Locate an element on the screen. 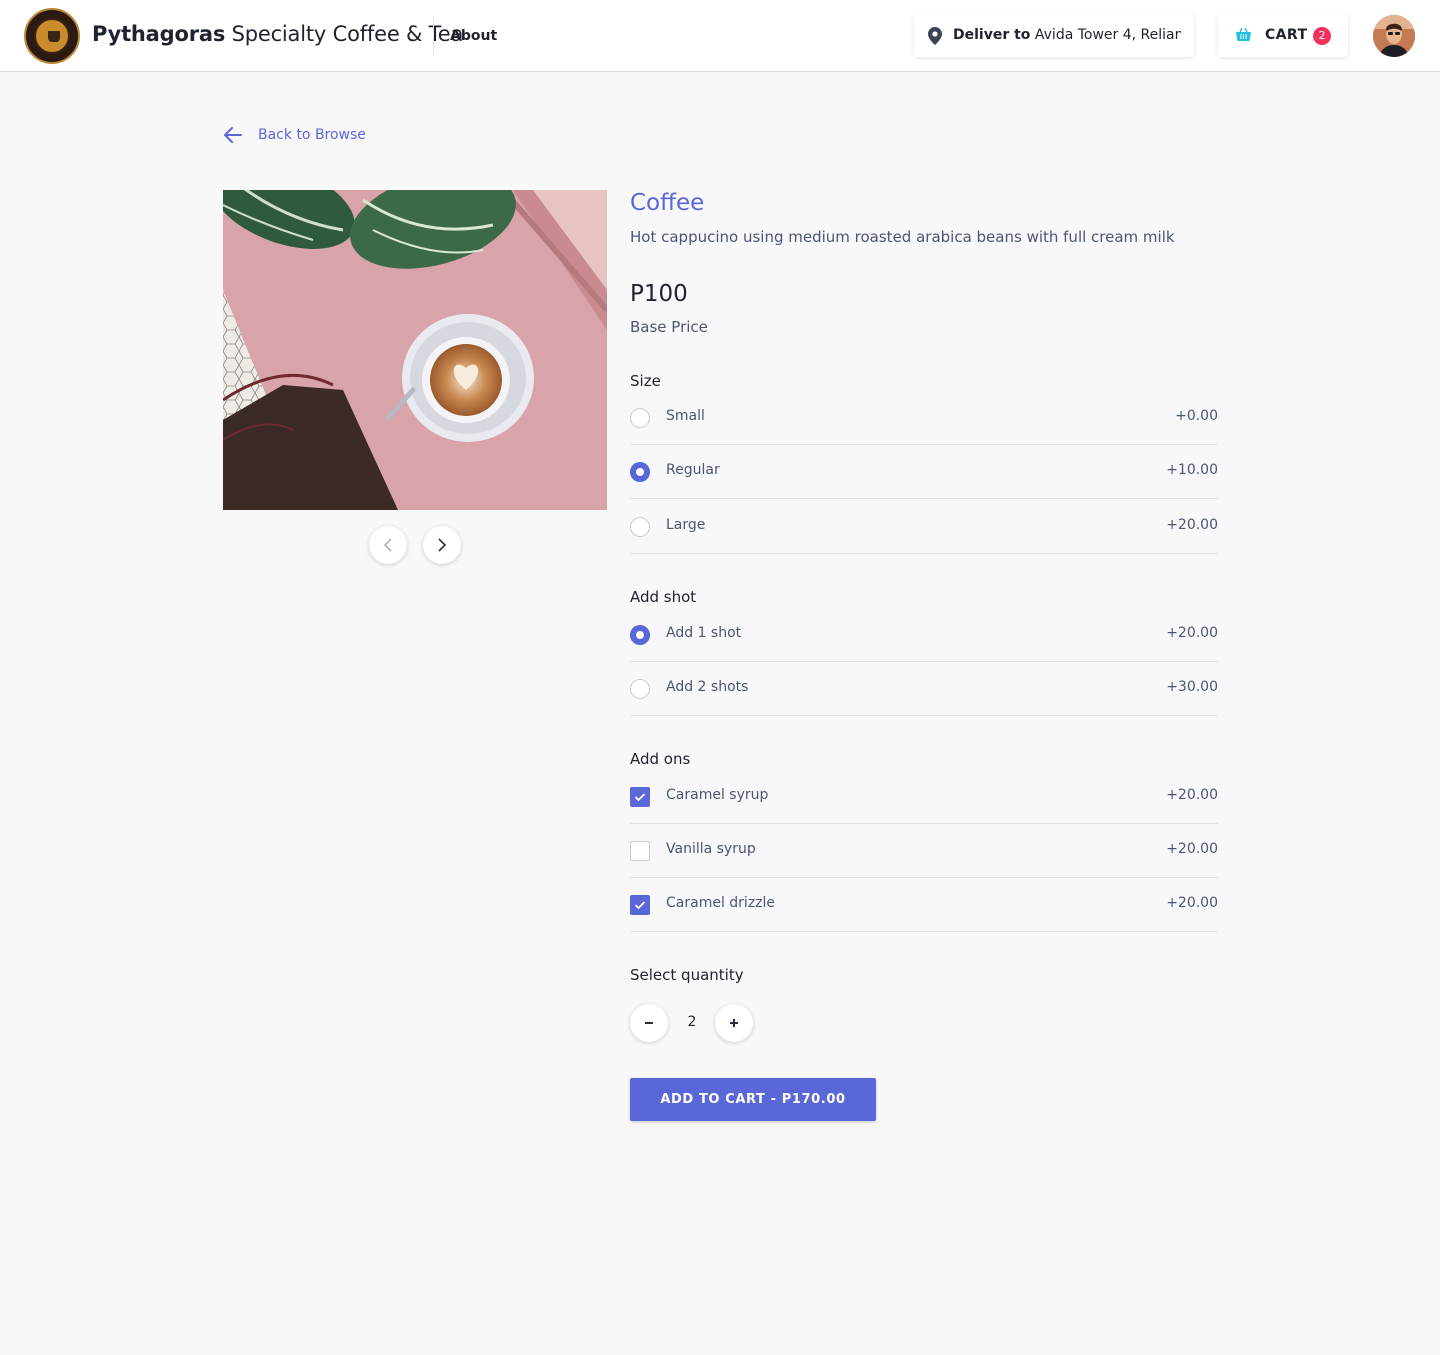 The width and height of the screenshot is (1440, 1355). addon-caramel-drizzle: Caramel drizzle +20.00 is located at coordinates (924, 905).